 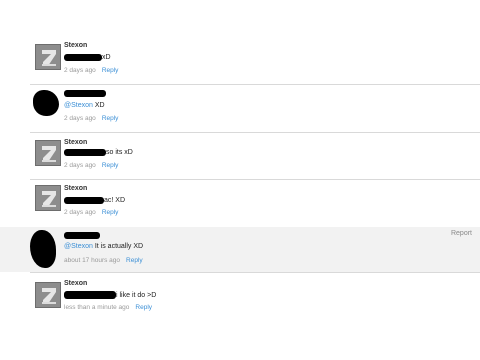 What do you see at coordinates (97, 307) in the screenshot?
I see `comment-time: less than a minute ago` at bounding box center [97, 307].